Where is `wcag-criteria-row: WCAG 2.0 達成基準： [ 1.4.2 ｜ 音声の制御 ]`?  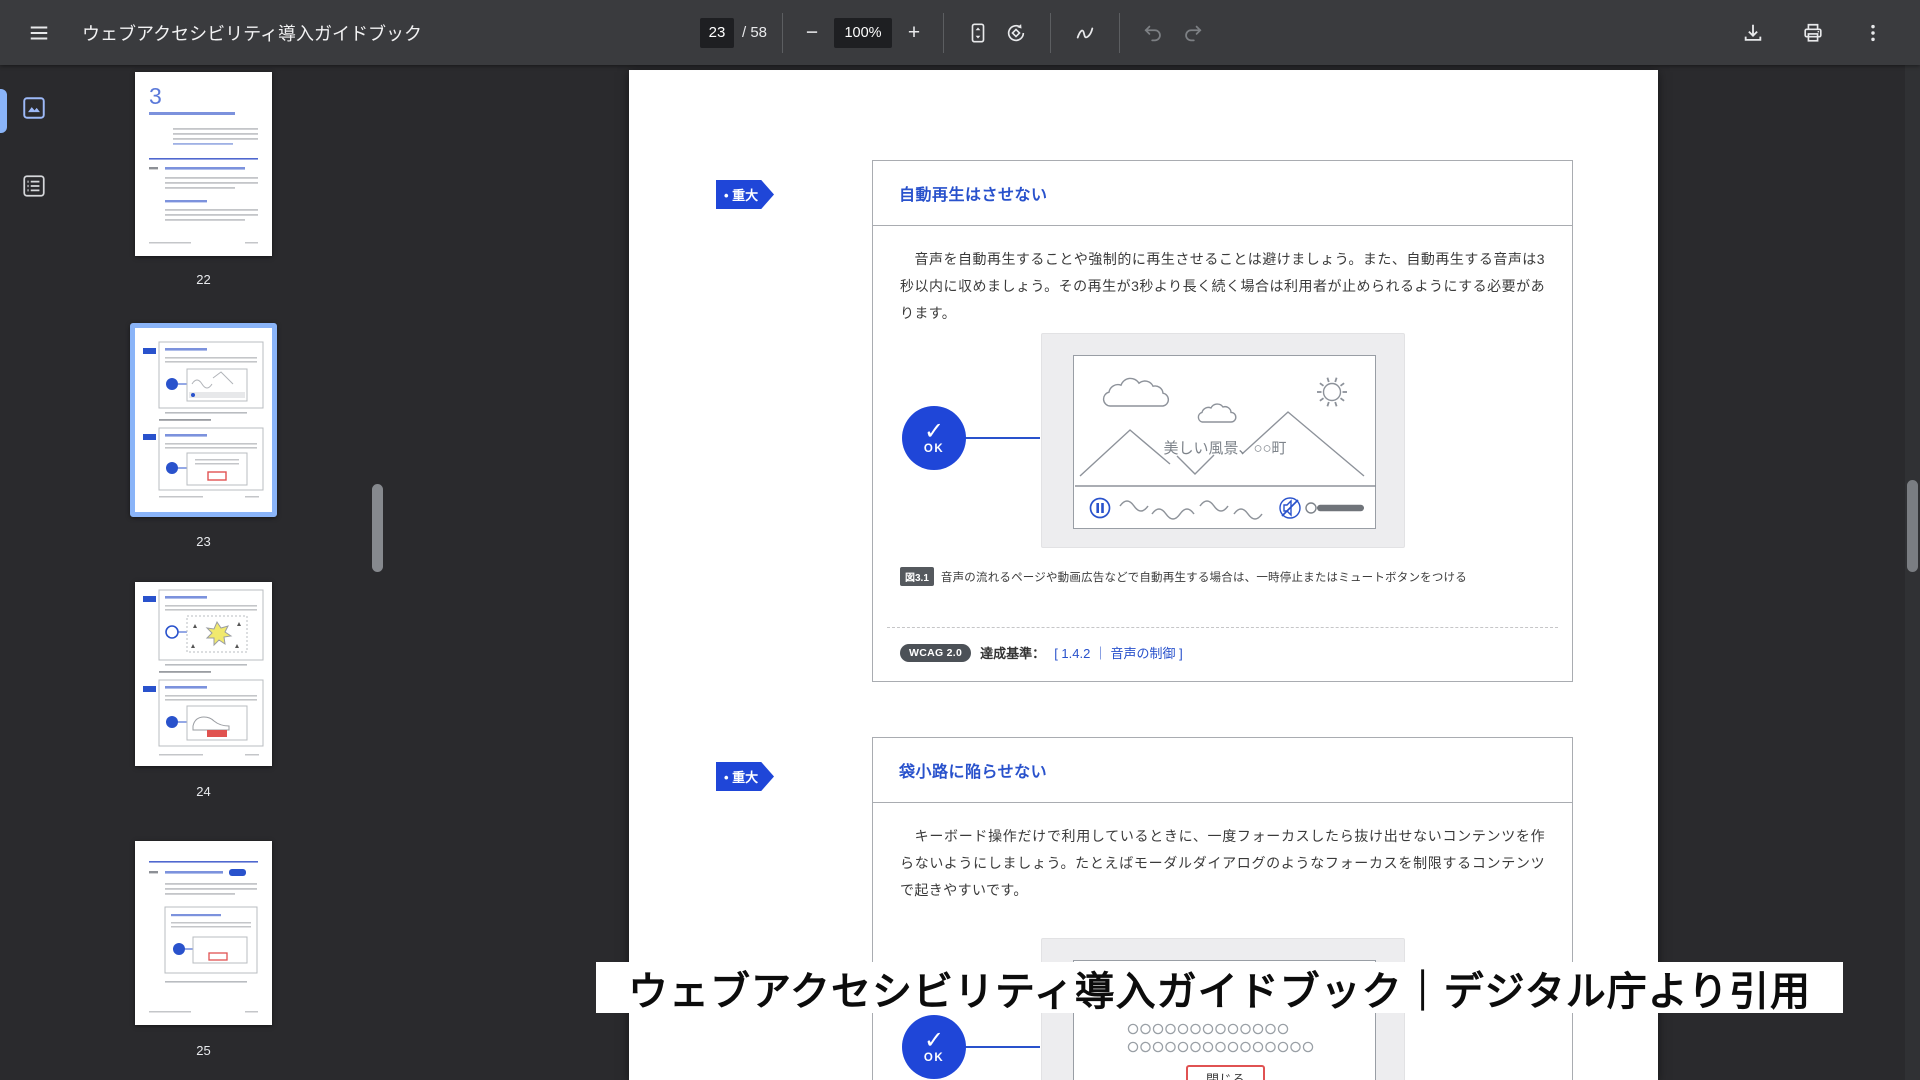 wcag-criteria-row: WCAG 2.0 達成基準： [ 1.4.2 ｜ 音声の制御 ] is located at coordinates (1041, 652).